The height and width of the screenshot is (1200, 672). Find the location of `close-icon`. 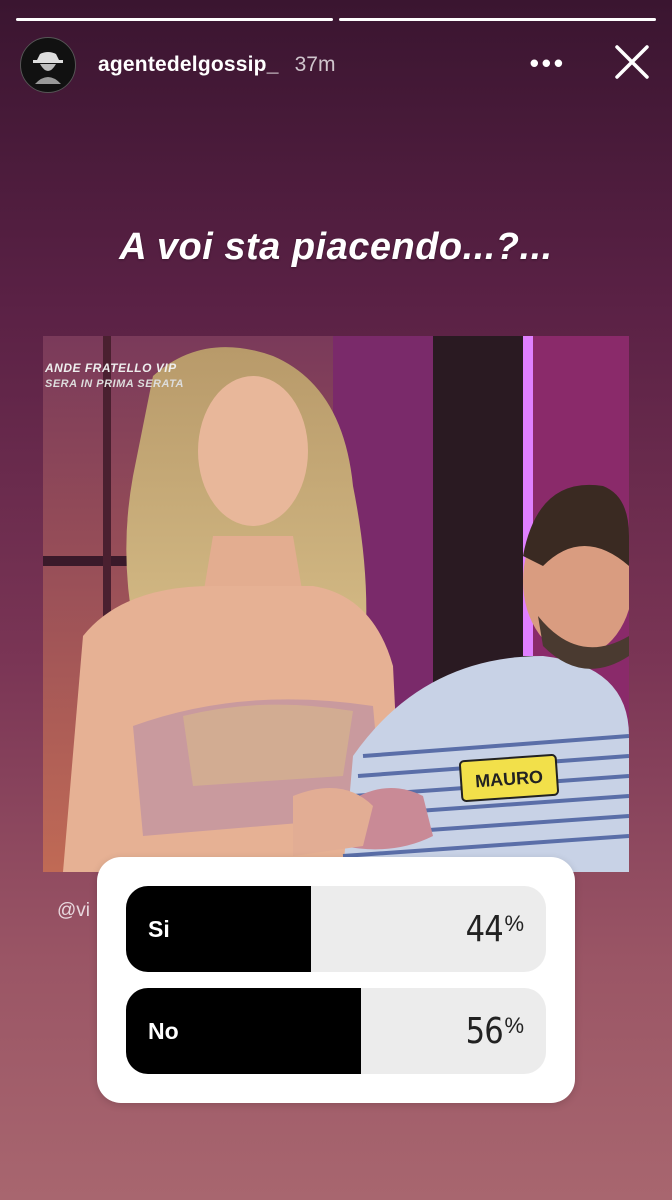

close-icon is located at coordinates (632, 62).